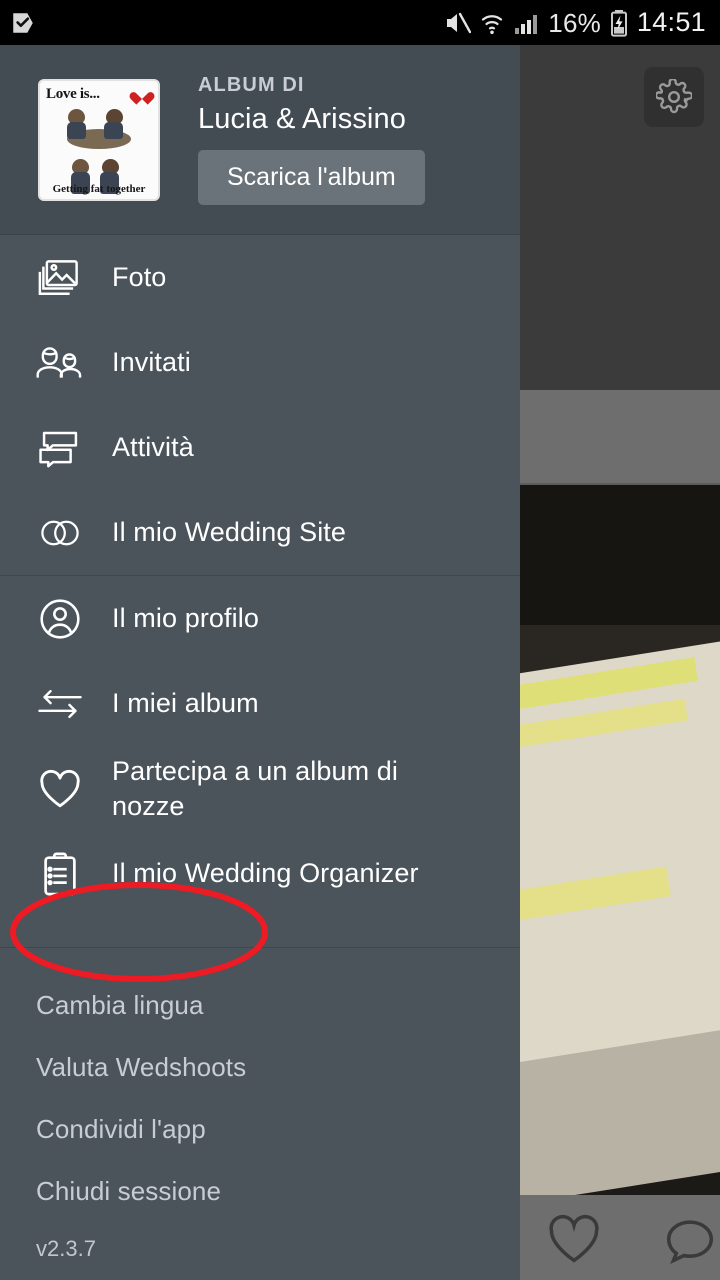  Describe the element at coordinates (459, 22) in the screenshot. I see `mute-icon` at that location.